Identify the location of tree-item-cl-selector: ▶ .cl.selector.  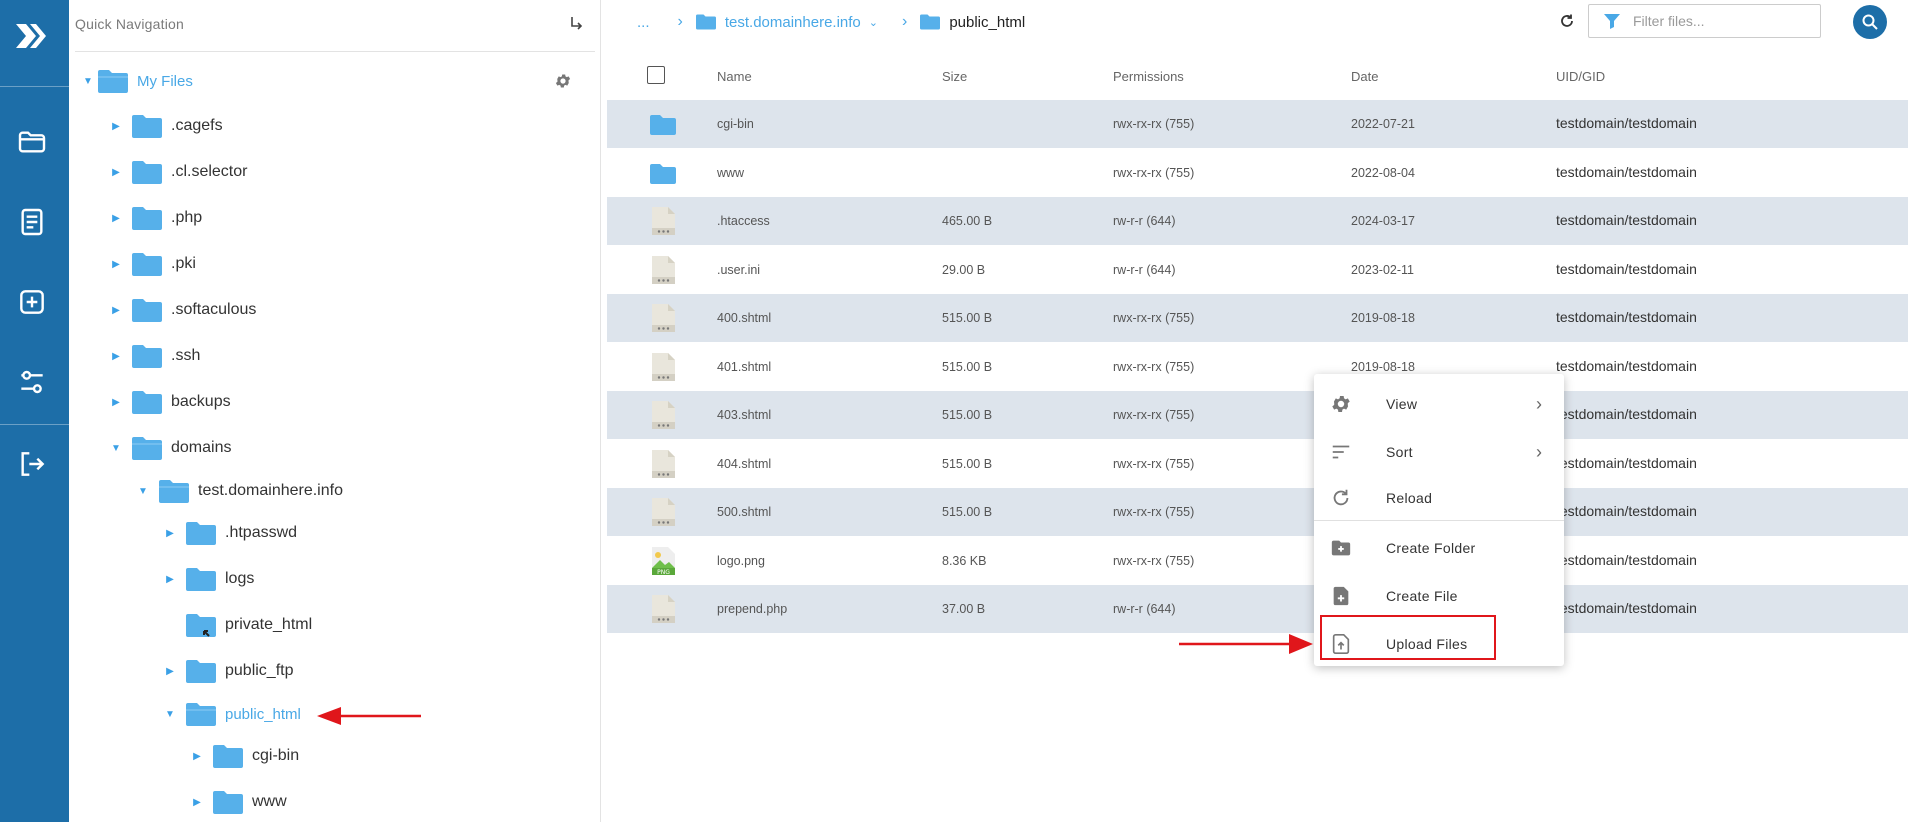
(178, 172).